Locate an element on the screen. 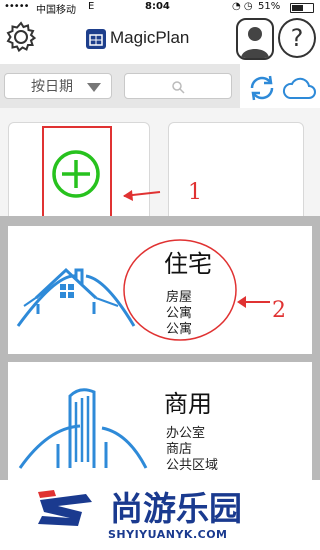 The height and width of the screenshot is (550, 320). watermark-url: SHYIYUANYK.COM is located at coordinates (168, 534).